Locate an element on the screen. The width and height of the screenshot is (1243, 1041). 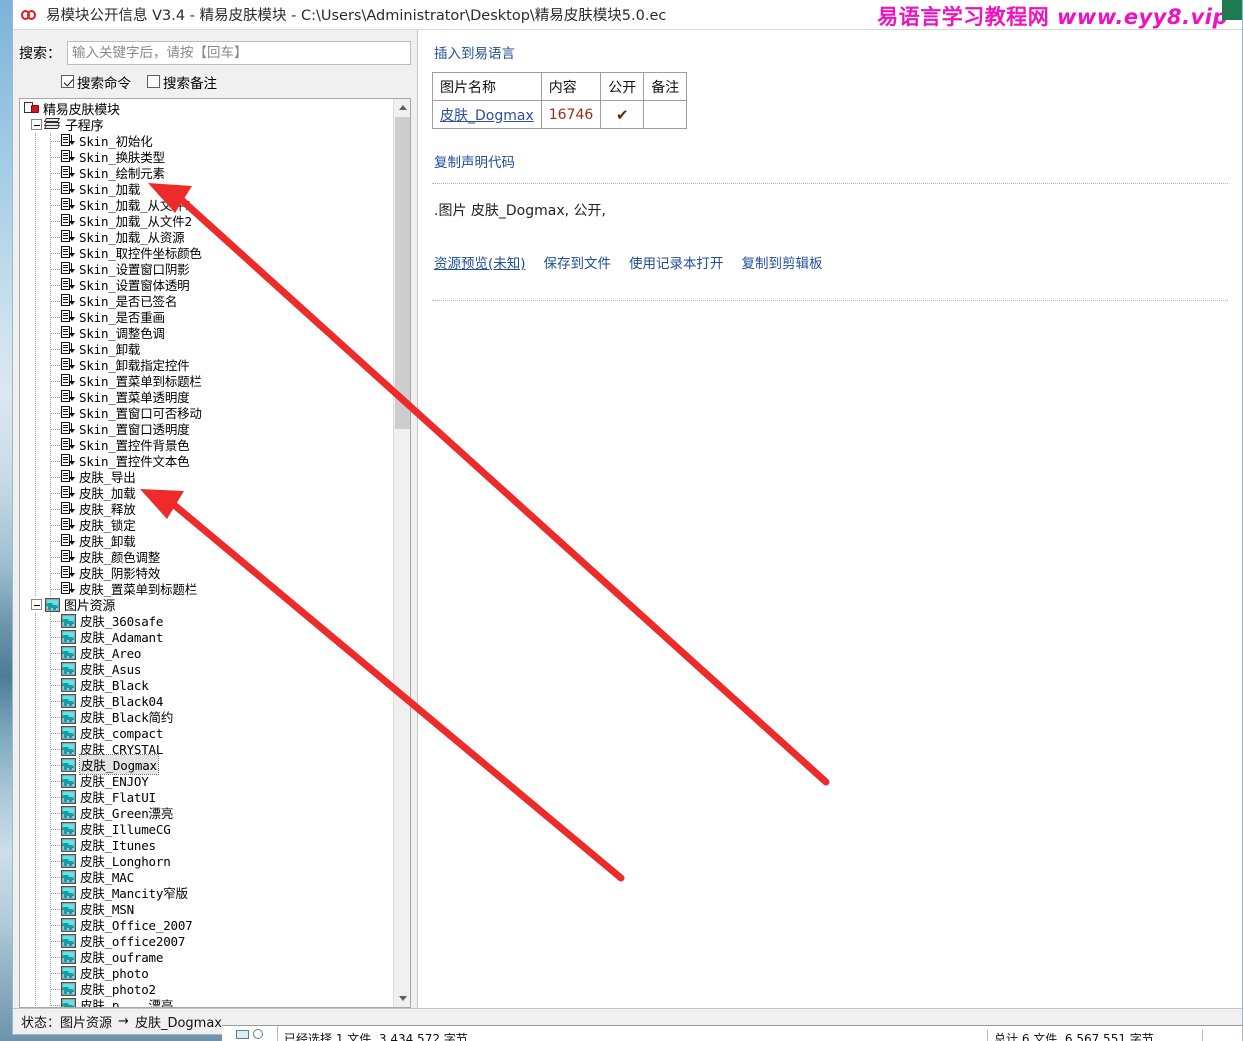
action-resource-preview: 资源预览(未知) is located at coordinates (480, 262).